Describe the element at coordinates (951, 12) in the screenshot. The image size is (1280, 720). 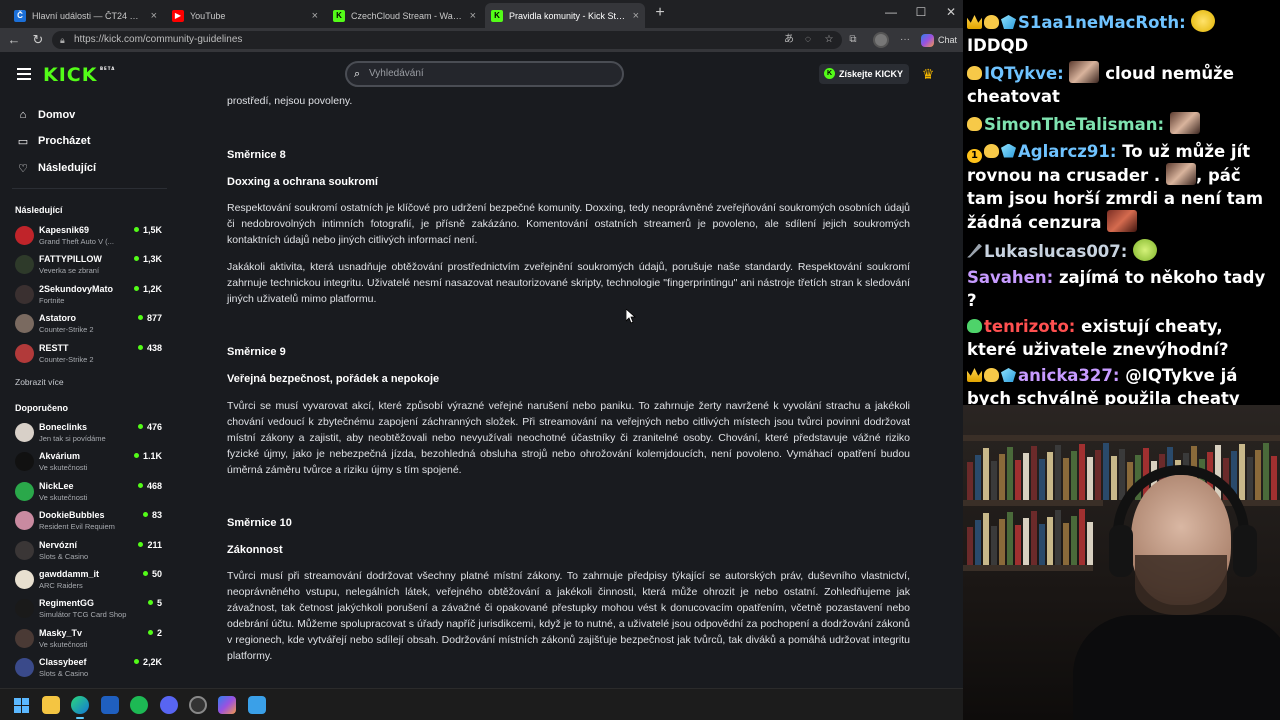
I see `close-window-icon: ✕` at that location.